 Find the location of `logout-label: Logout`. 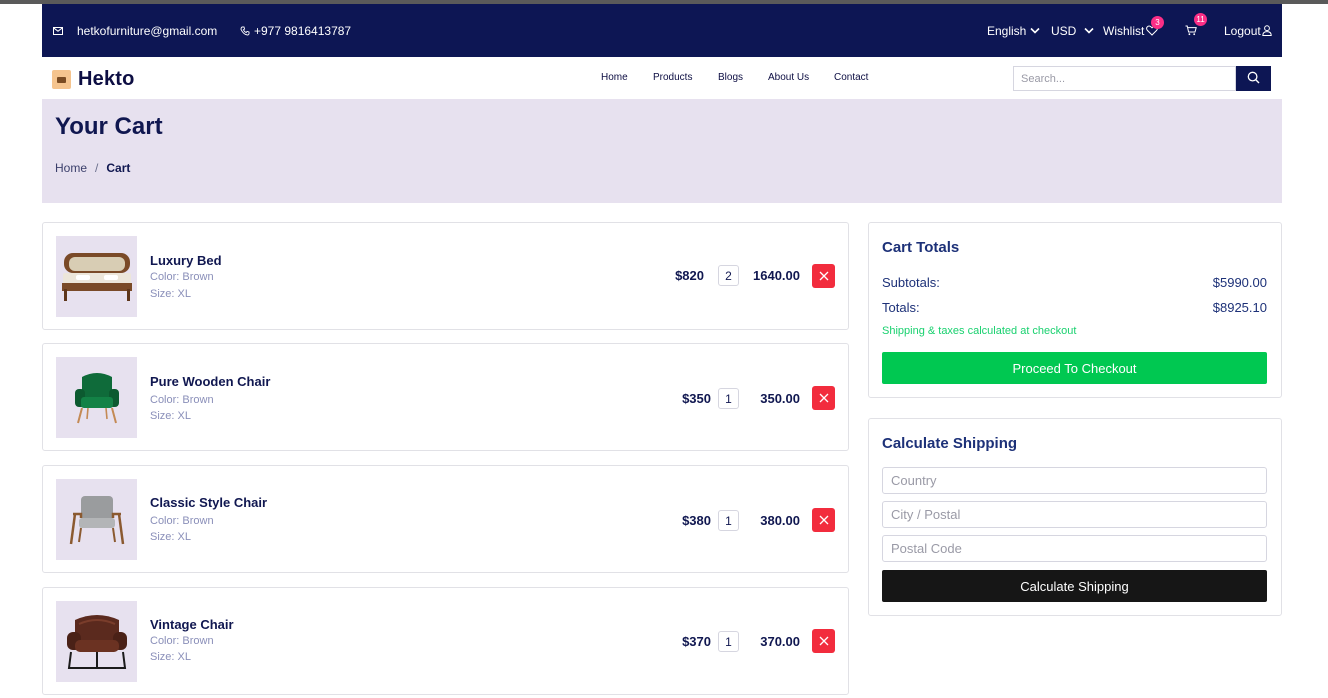

logout-label: Logout is located at coordinates (1242, 30).